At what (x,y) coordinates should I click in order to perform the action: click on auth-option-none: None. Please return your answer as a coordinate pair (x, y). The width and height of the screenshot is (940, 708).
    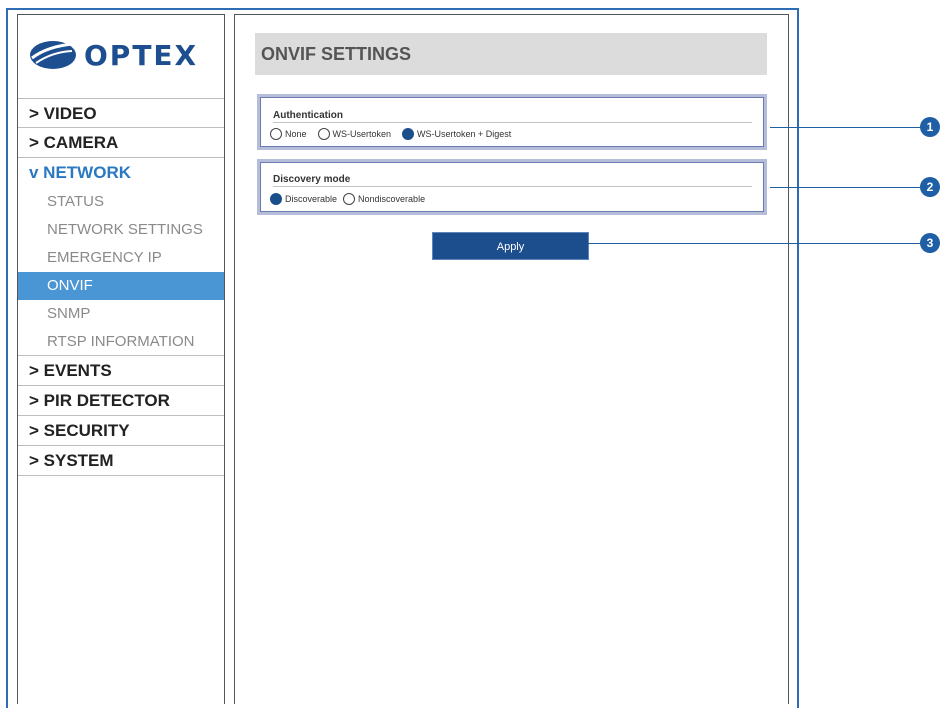
    Looking at the image, I should click on (288, 134).